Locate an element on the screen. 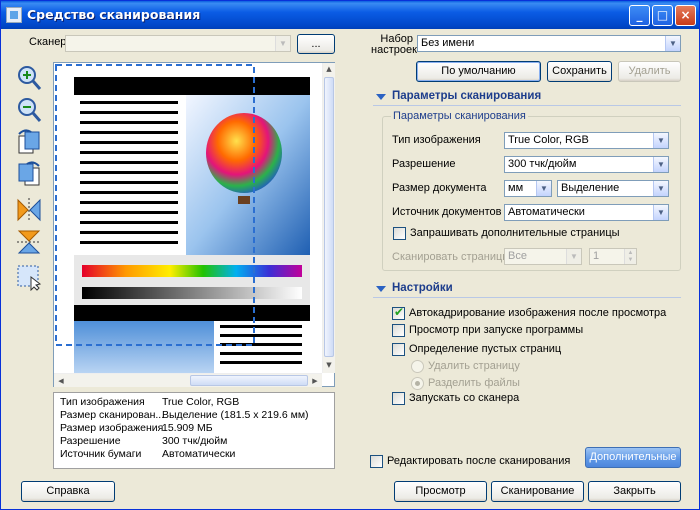  preview-button: Просмотр is located at coordinates (440, 491).